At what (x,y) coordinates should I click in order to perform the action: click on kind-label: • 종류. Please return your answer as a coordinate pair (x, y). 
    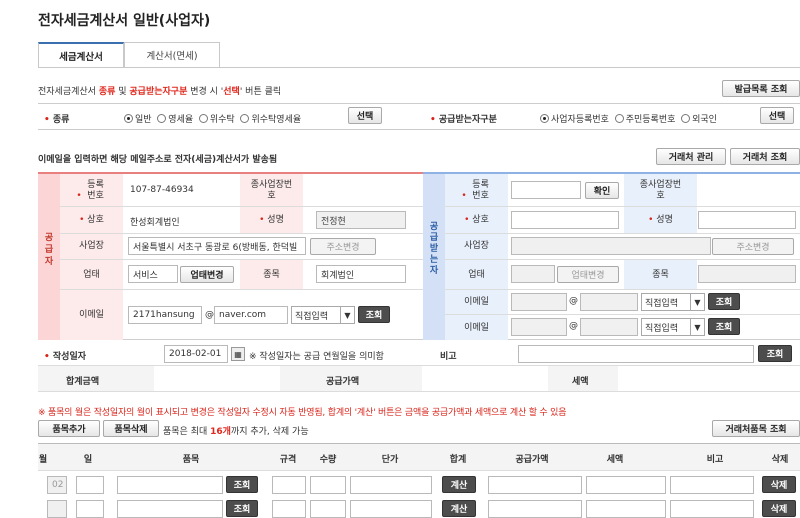
    Looking at the image, I should click on (57, 120).